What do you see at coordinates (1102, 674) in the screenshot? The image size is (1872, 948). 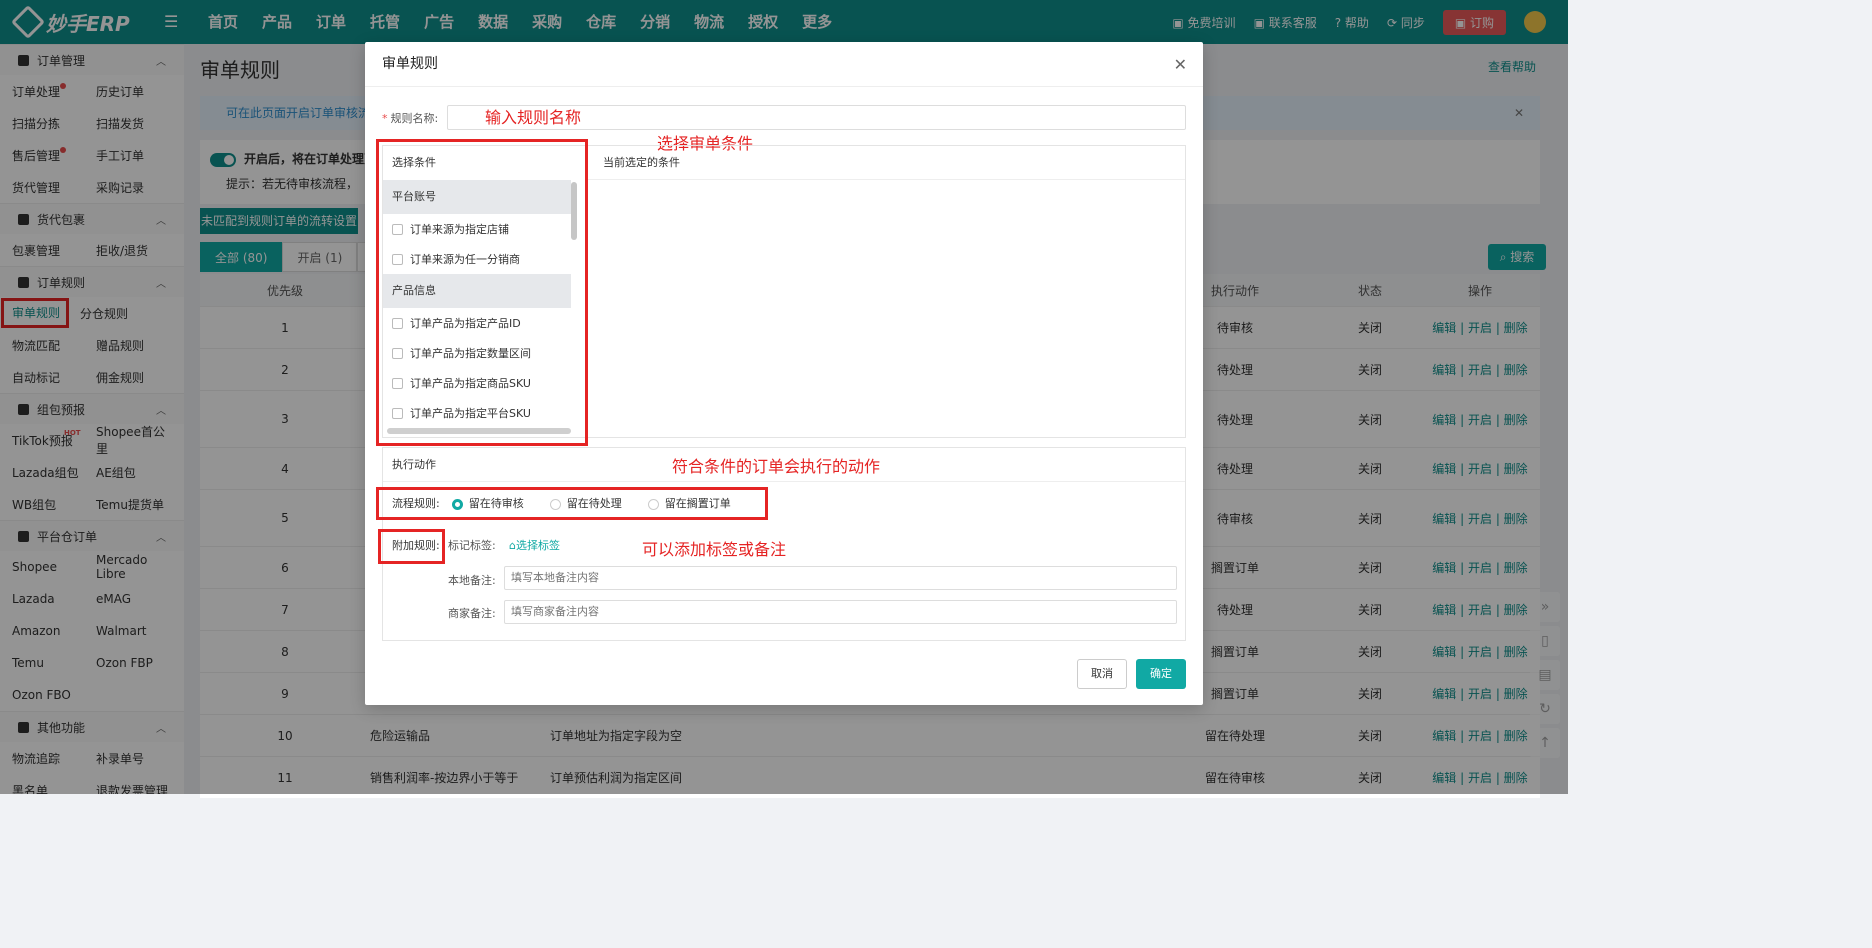 I see `cancel-button: 取消` at bounding box center [1102, 674].